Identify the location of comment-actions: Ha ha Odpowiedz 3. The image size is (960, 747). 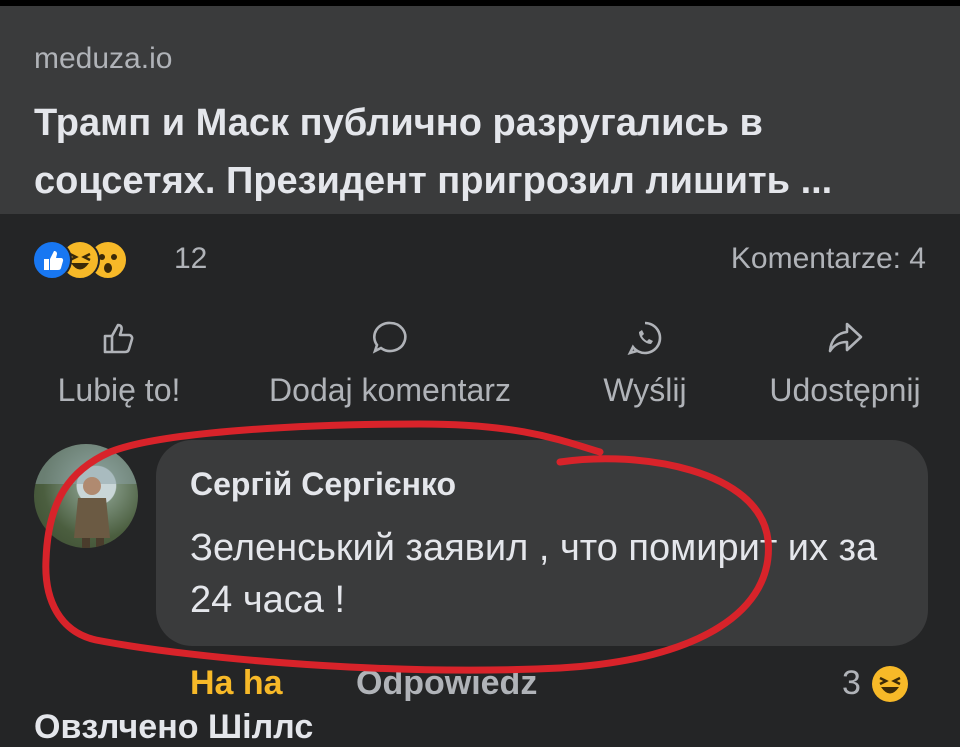
(480, 685).